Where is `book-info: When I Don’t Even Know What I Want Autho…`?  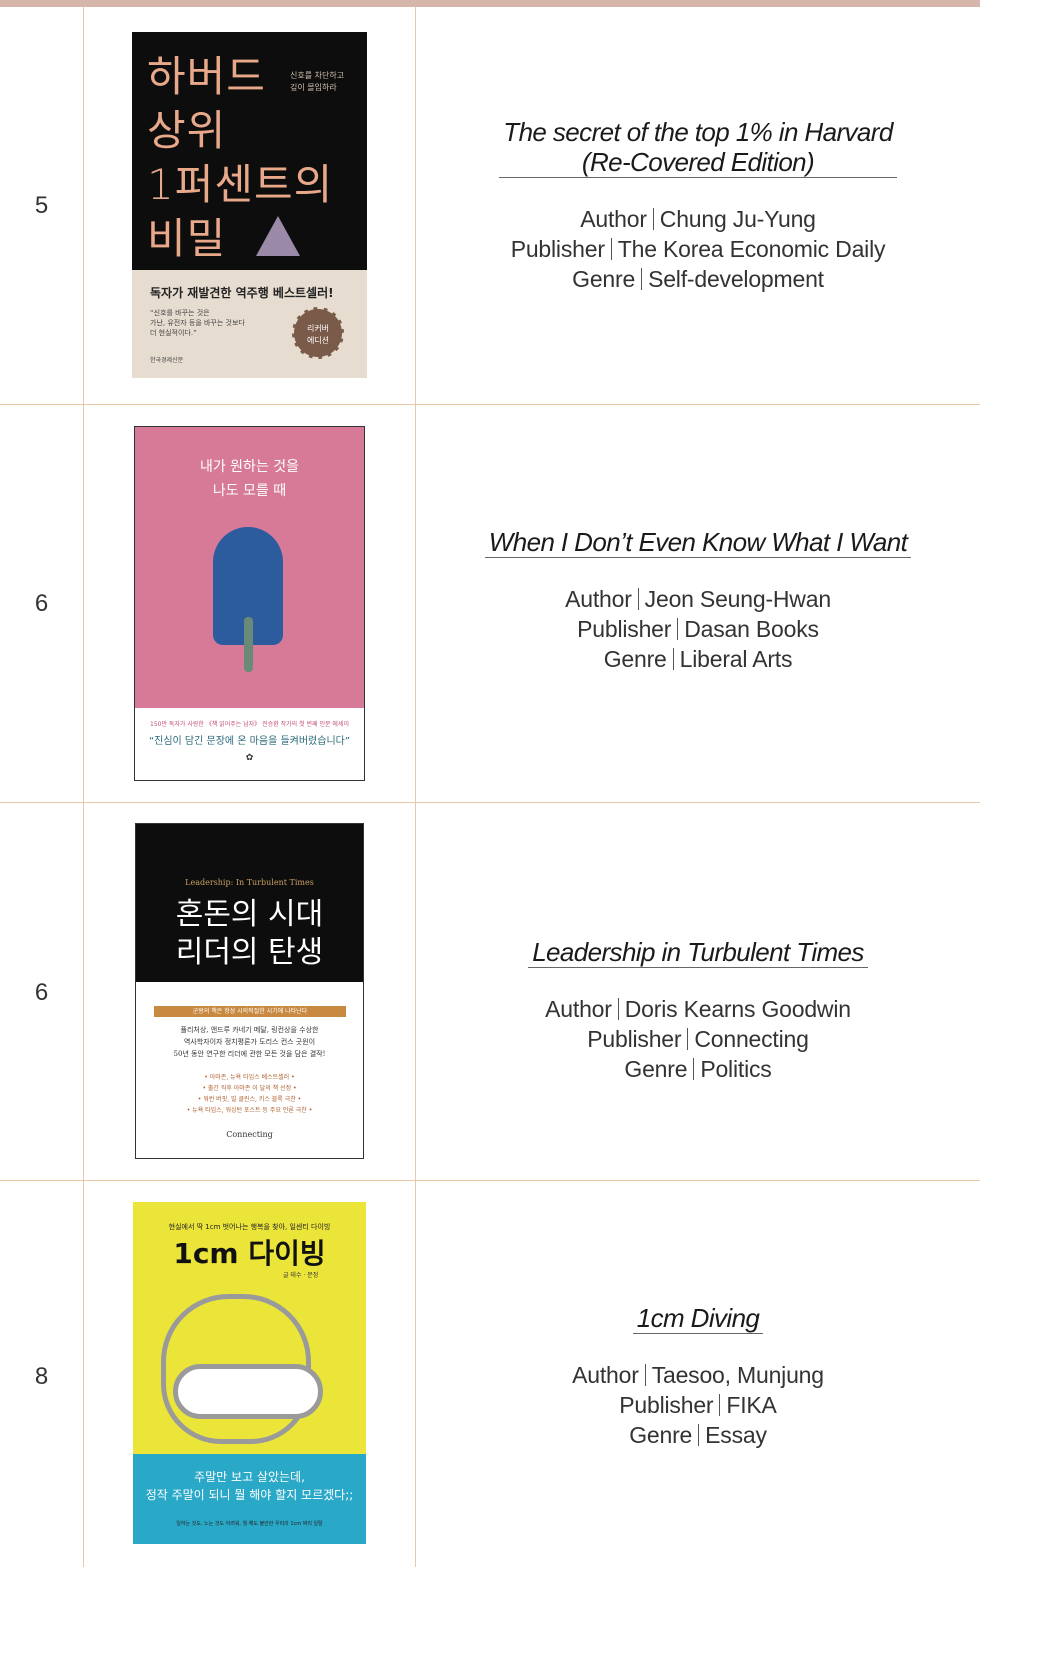 book-info: When I Don’t Even Know What I Want Autho… is located at coordinates (698, 600).